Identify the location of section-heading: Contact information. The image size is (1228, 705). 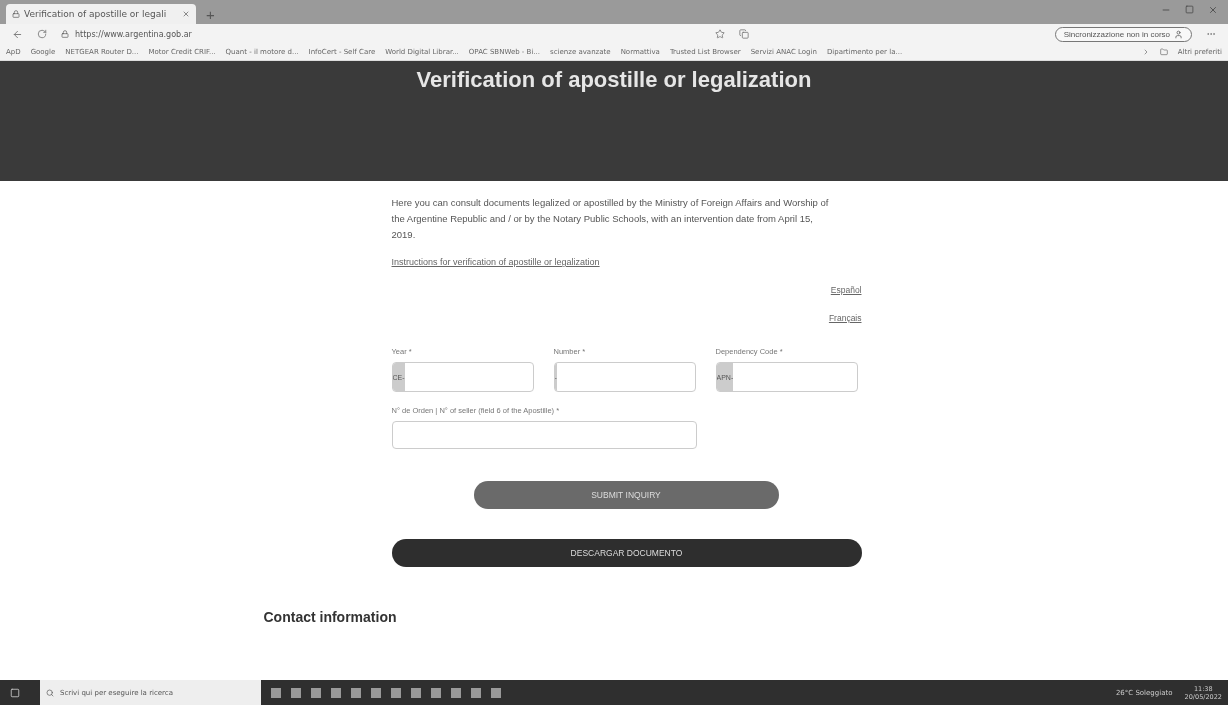
(330, 617).